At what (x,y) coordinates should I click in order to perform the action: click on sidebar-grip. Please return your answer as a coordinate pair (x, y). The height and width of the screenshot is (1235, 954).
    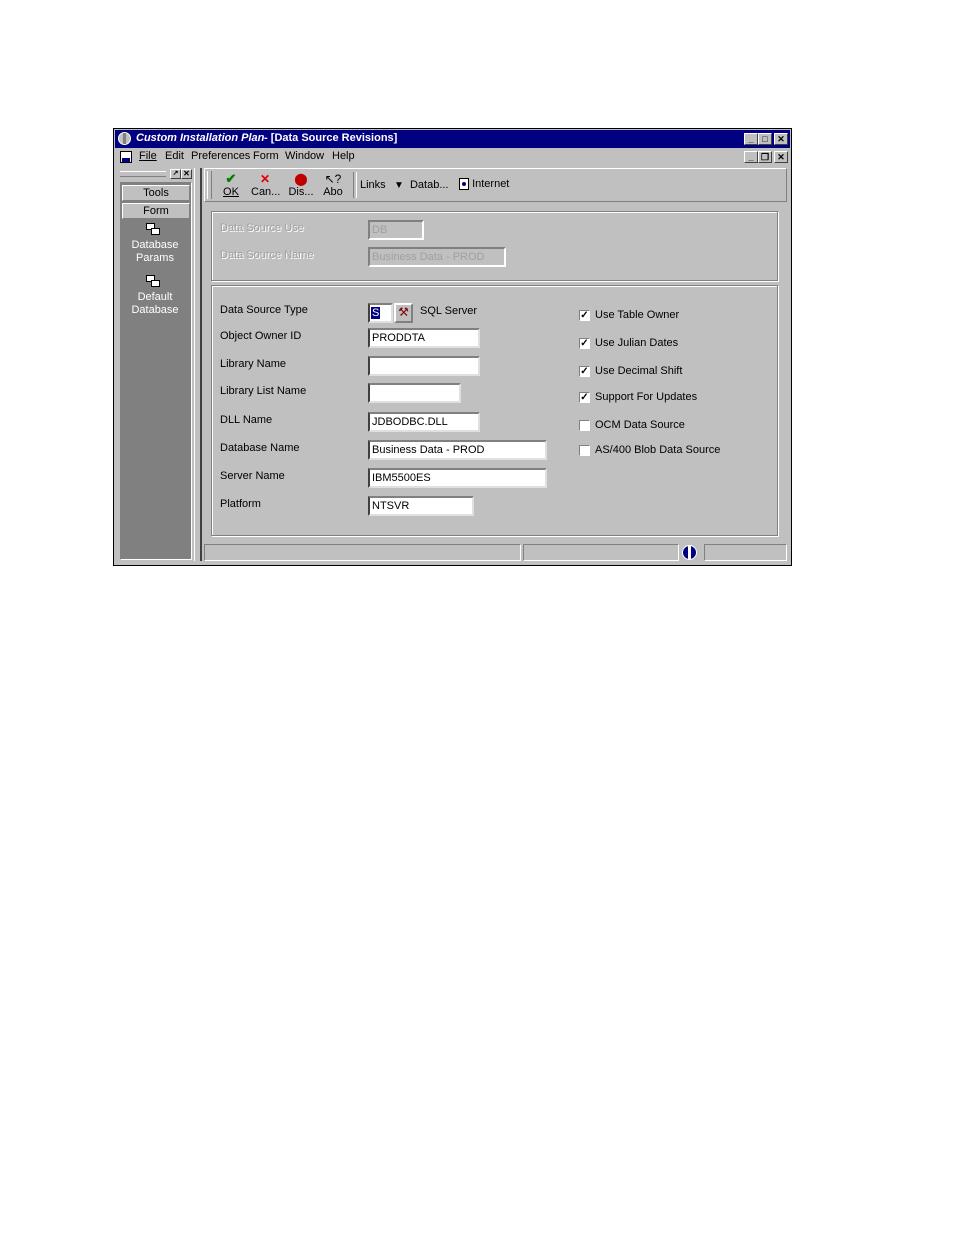
    Looking at the image, I should click on (143, 174).